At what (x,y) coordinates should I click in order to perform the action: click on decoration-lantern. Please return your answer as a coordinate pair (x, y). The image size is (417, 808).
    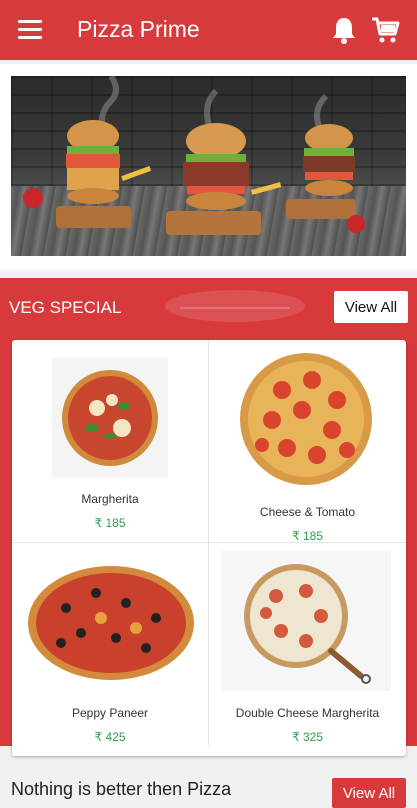
    Looking at the image, I should click on (235, 306).